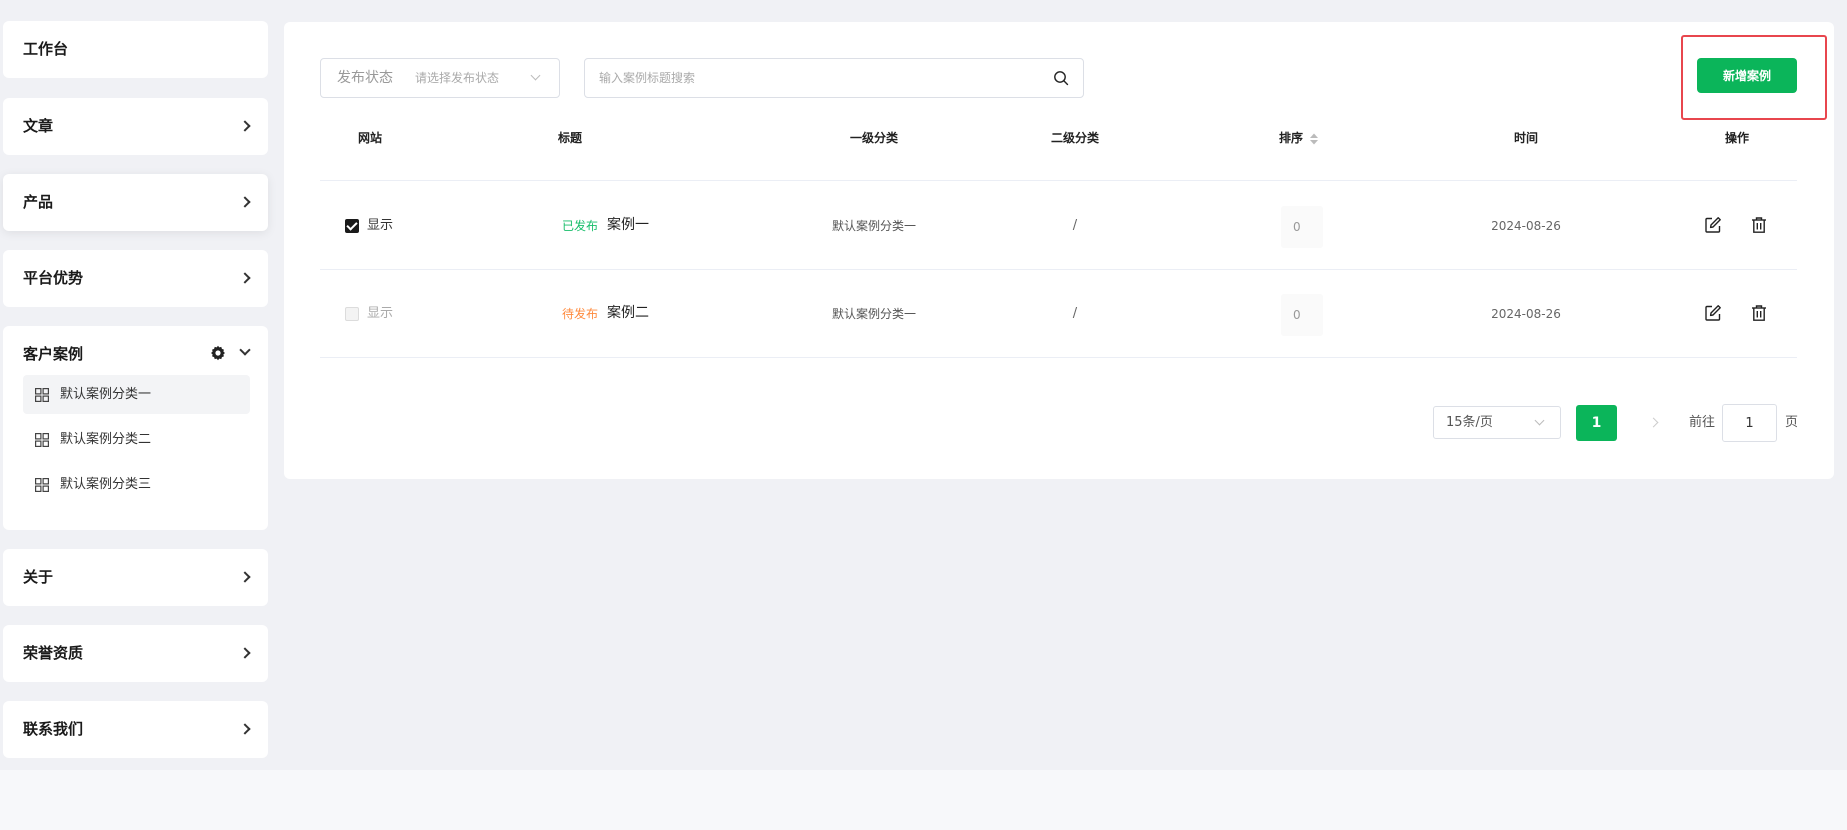  Describe the element at coordinates (53, 278) in the screenshot. I see `sidebar-item-label: 平台优势` at that location.